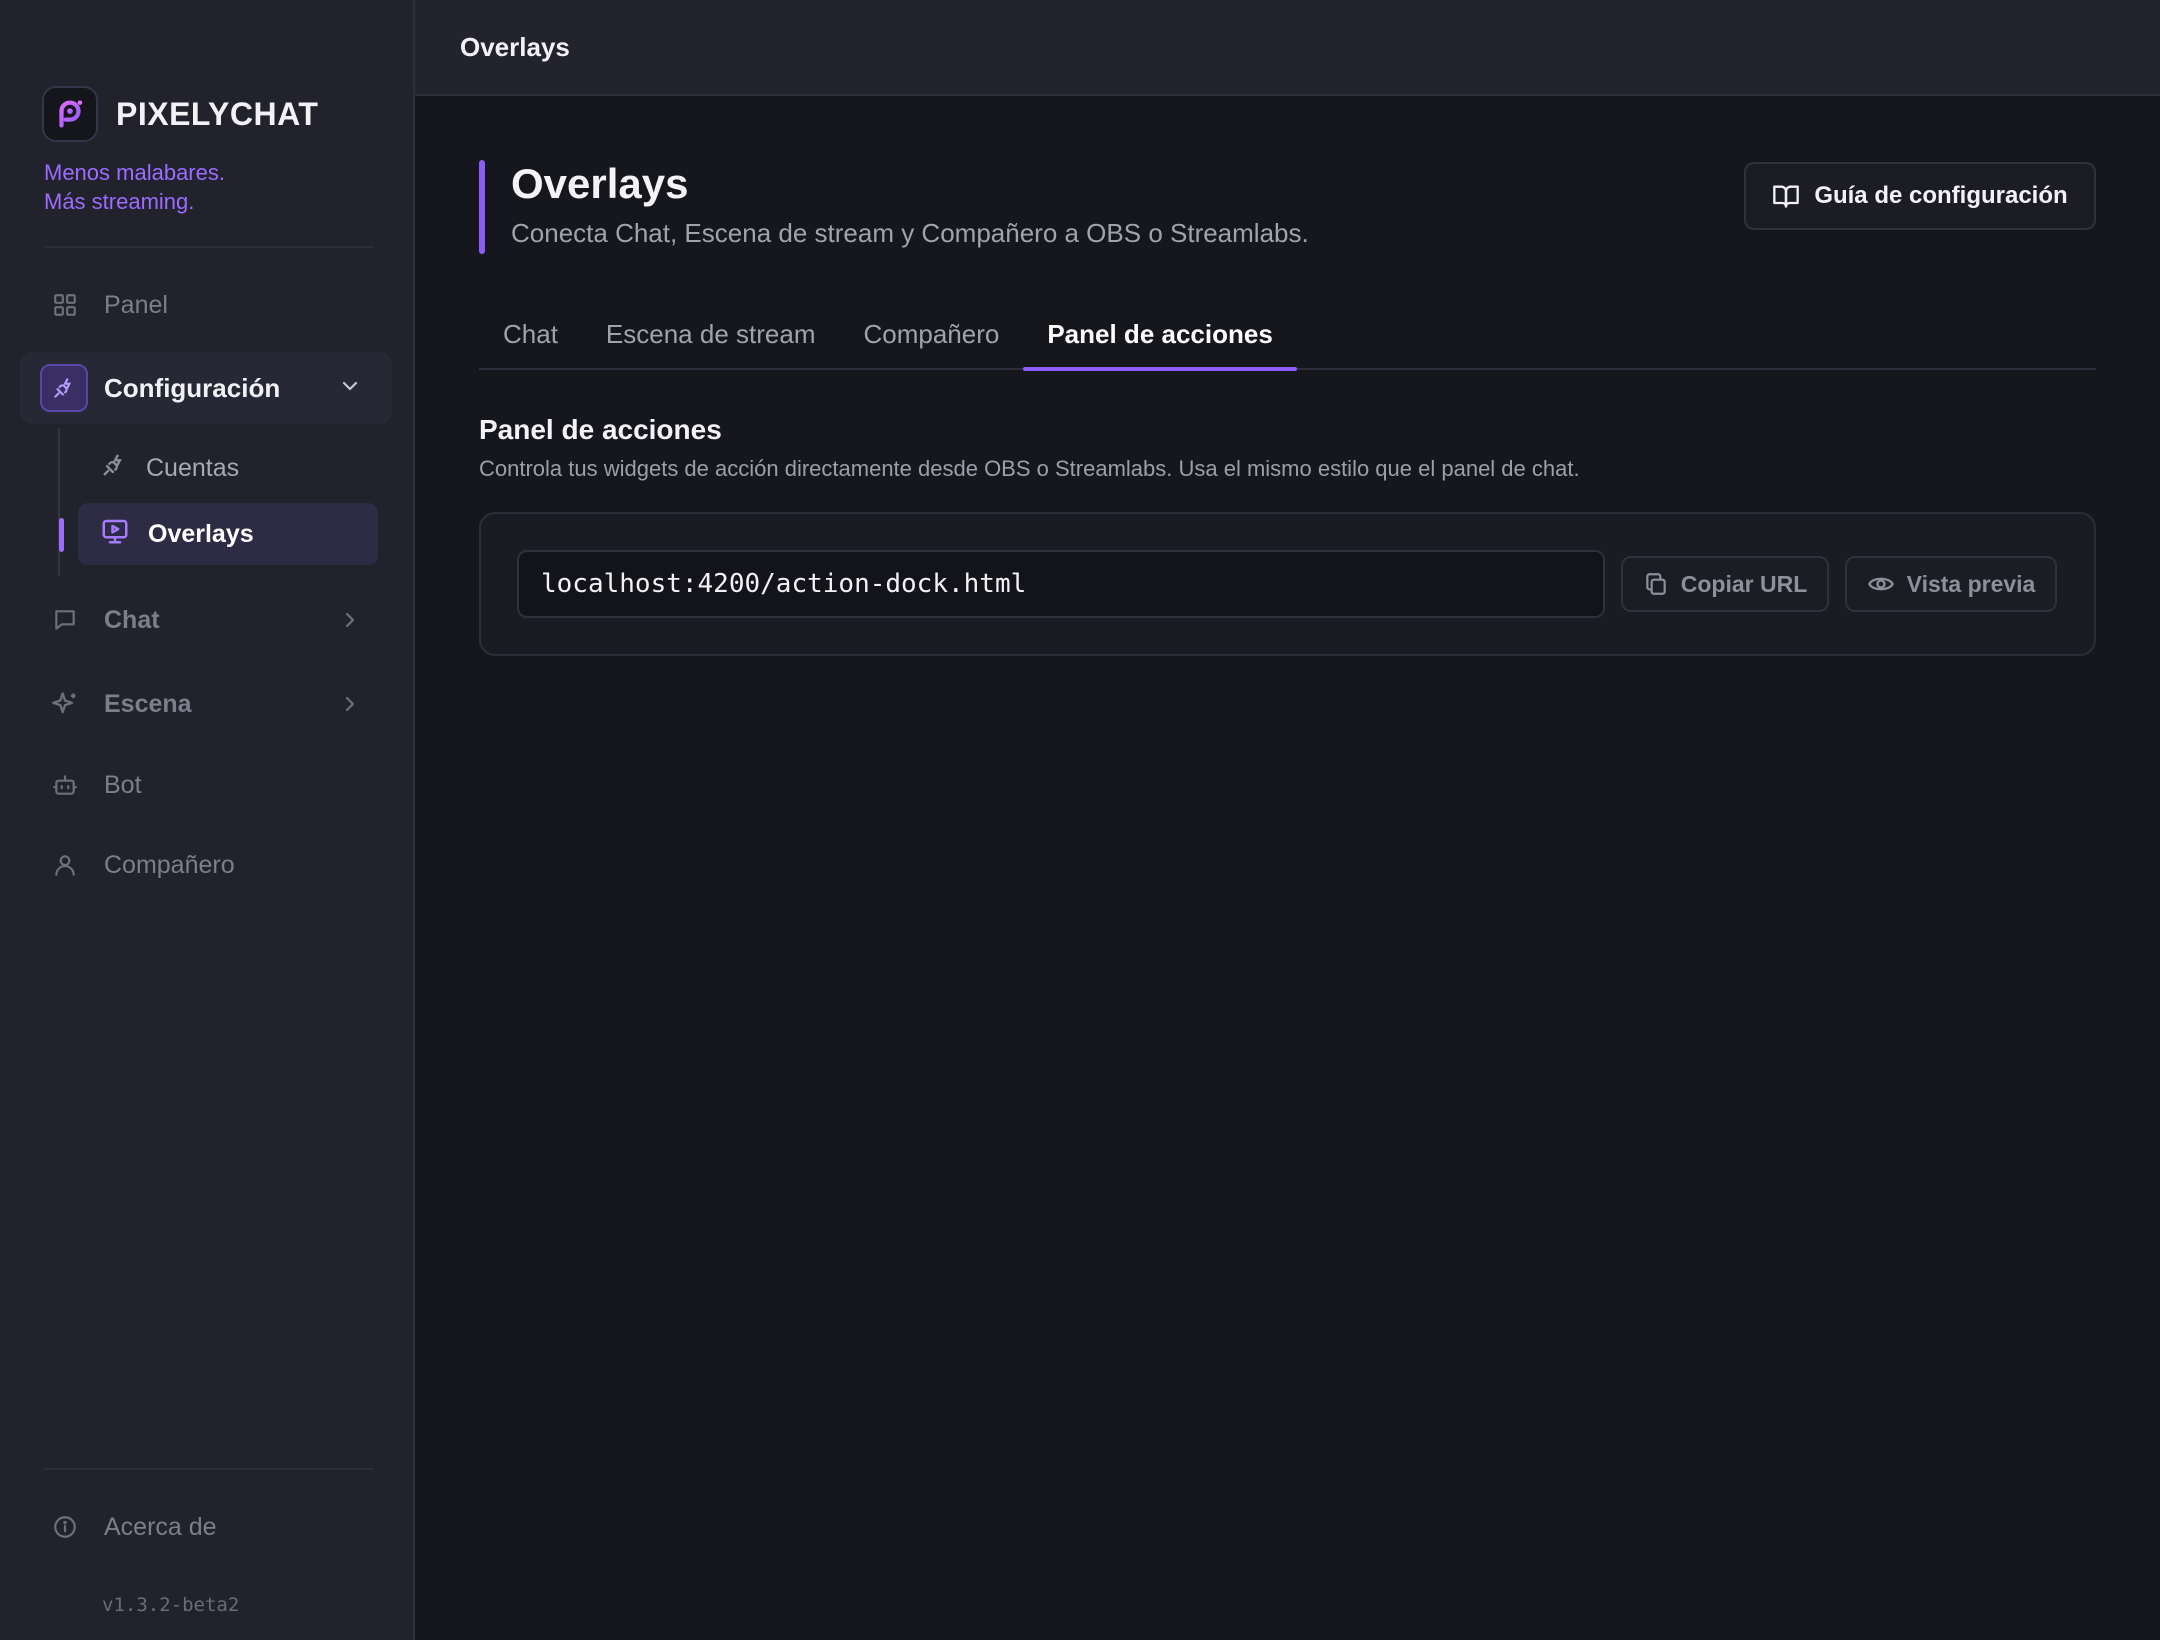 The image size is (2160, 1640). I want to click on brand-name: PIXELYCHAT, so click(217, 113).